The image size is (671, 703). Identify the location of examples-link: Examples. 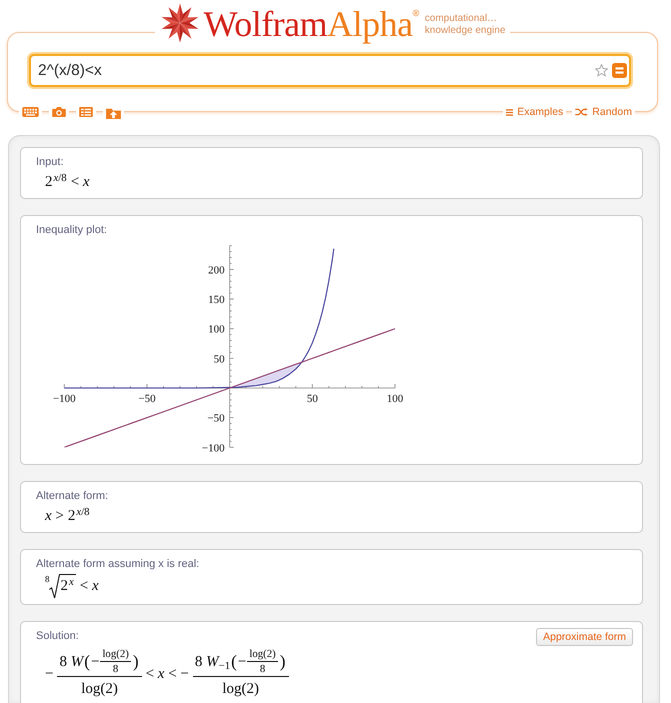
(535, 112).